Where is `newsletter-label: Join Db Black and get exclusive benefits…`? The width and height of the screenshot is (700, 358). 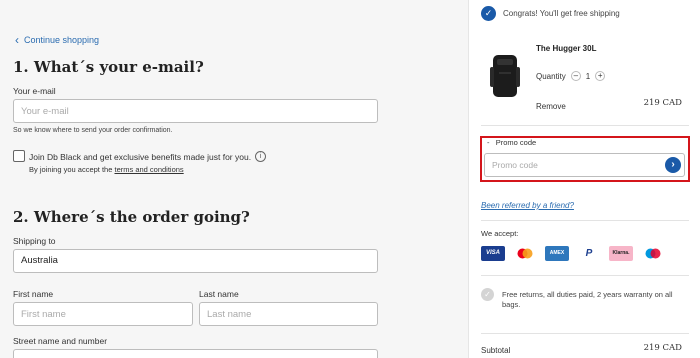 newsletter-label: Join Db Black and get exclusive benefits… is located at coordinates (140, 156).